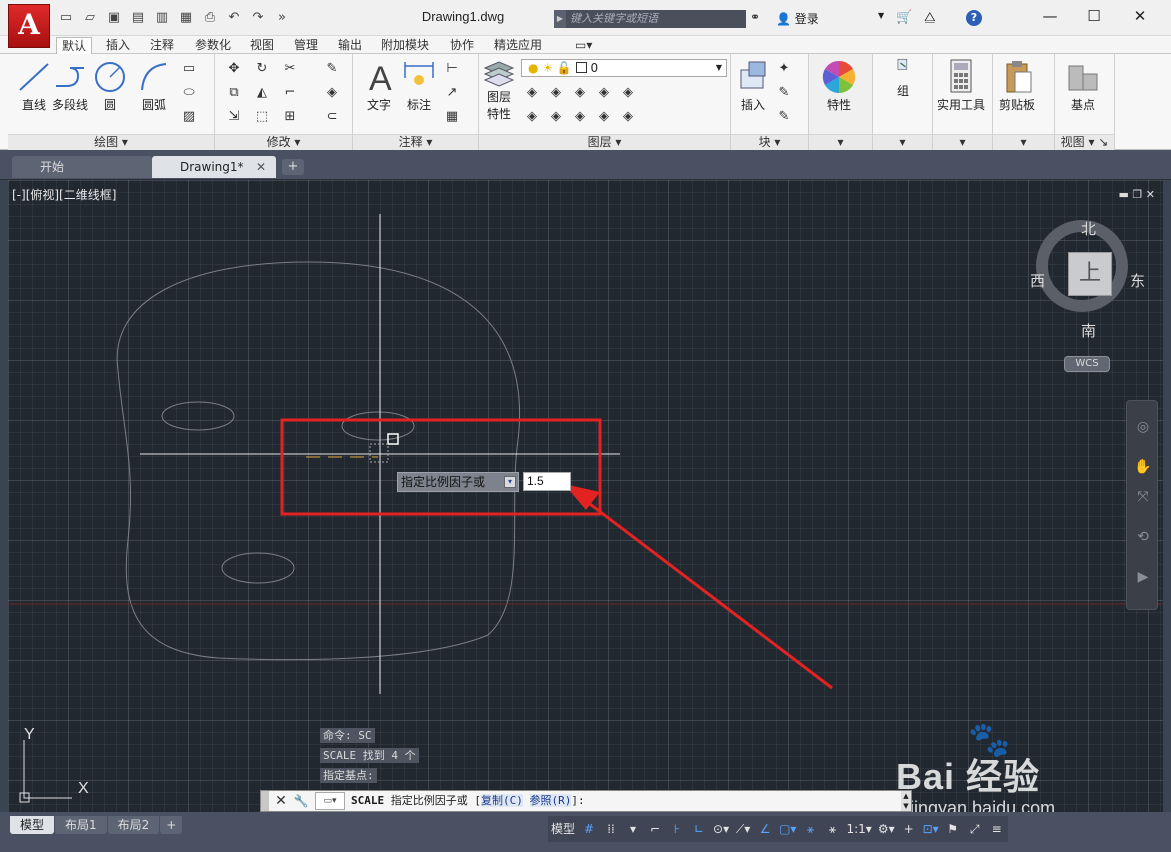 The image size is (1171, 852). I want to click on search-expand-icon: ▶, so click(560, 19).